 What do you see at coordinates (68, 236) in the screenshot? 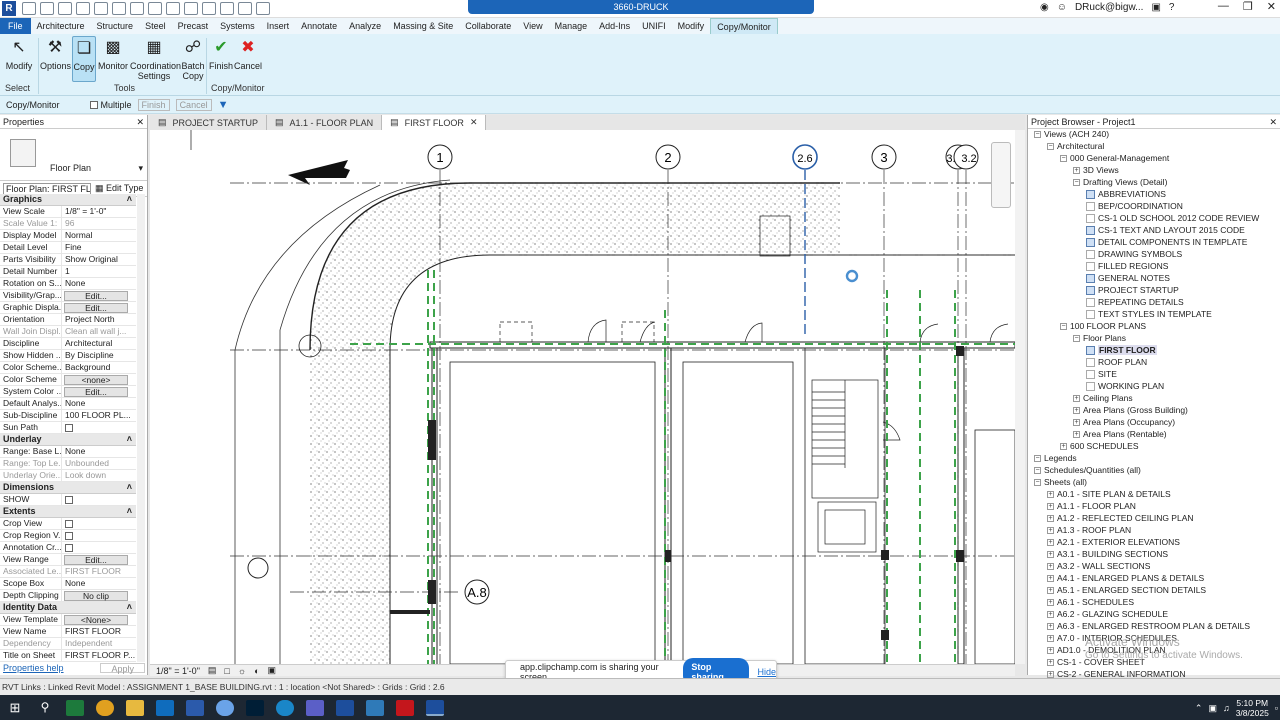
I see `property-row: Display Model Normal` at bounding box center [68, 236].